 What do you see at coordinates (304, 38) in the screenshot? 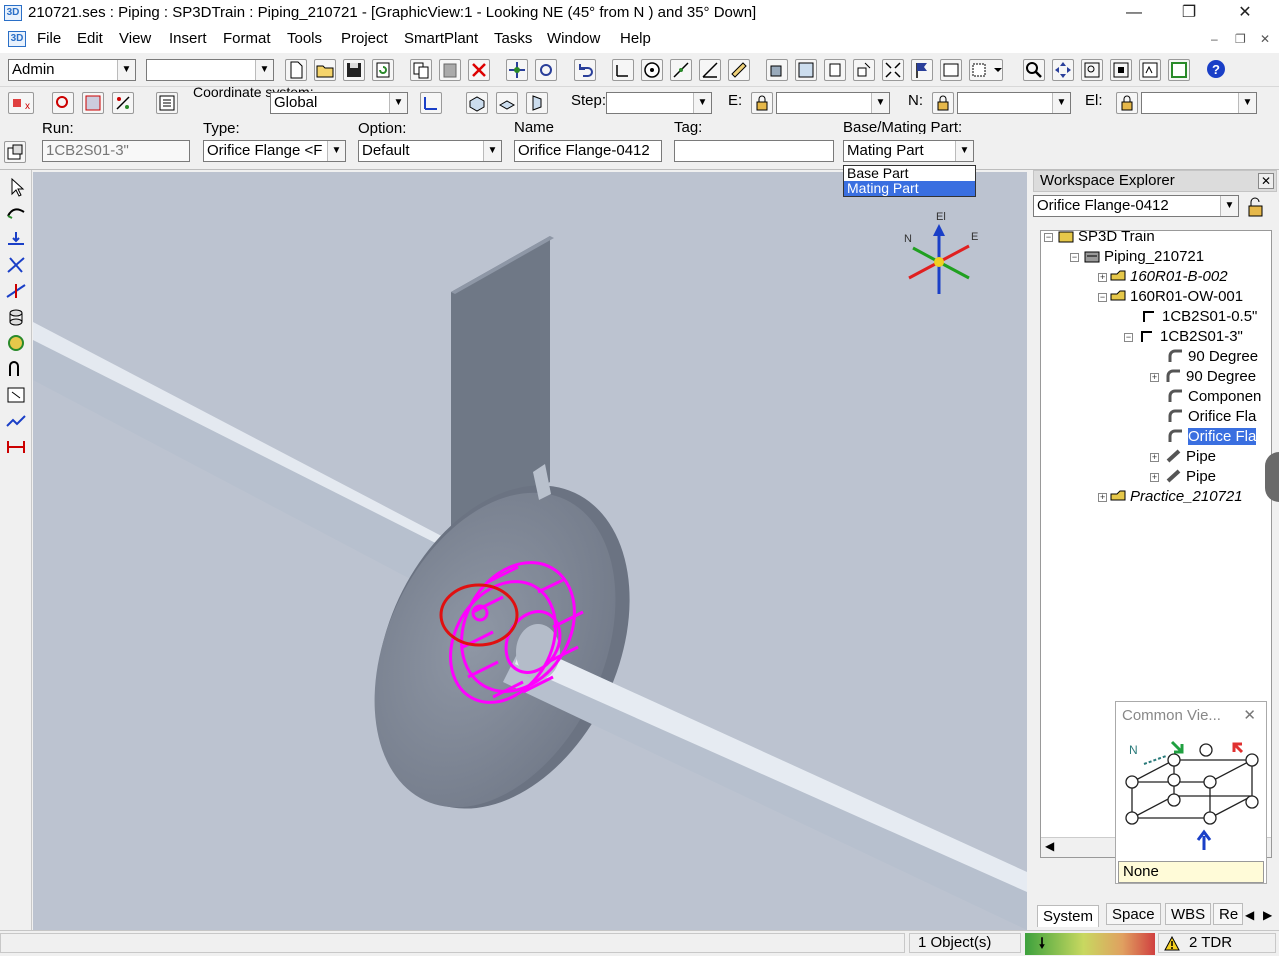
I see `menu-tools: Tools` at bounding box center [304, 38].